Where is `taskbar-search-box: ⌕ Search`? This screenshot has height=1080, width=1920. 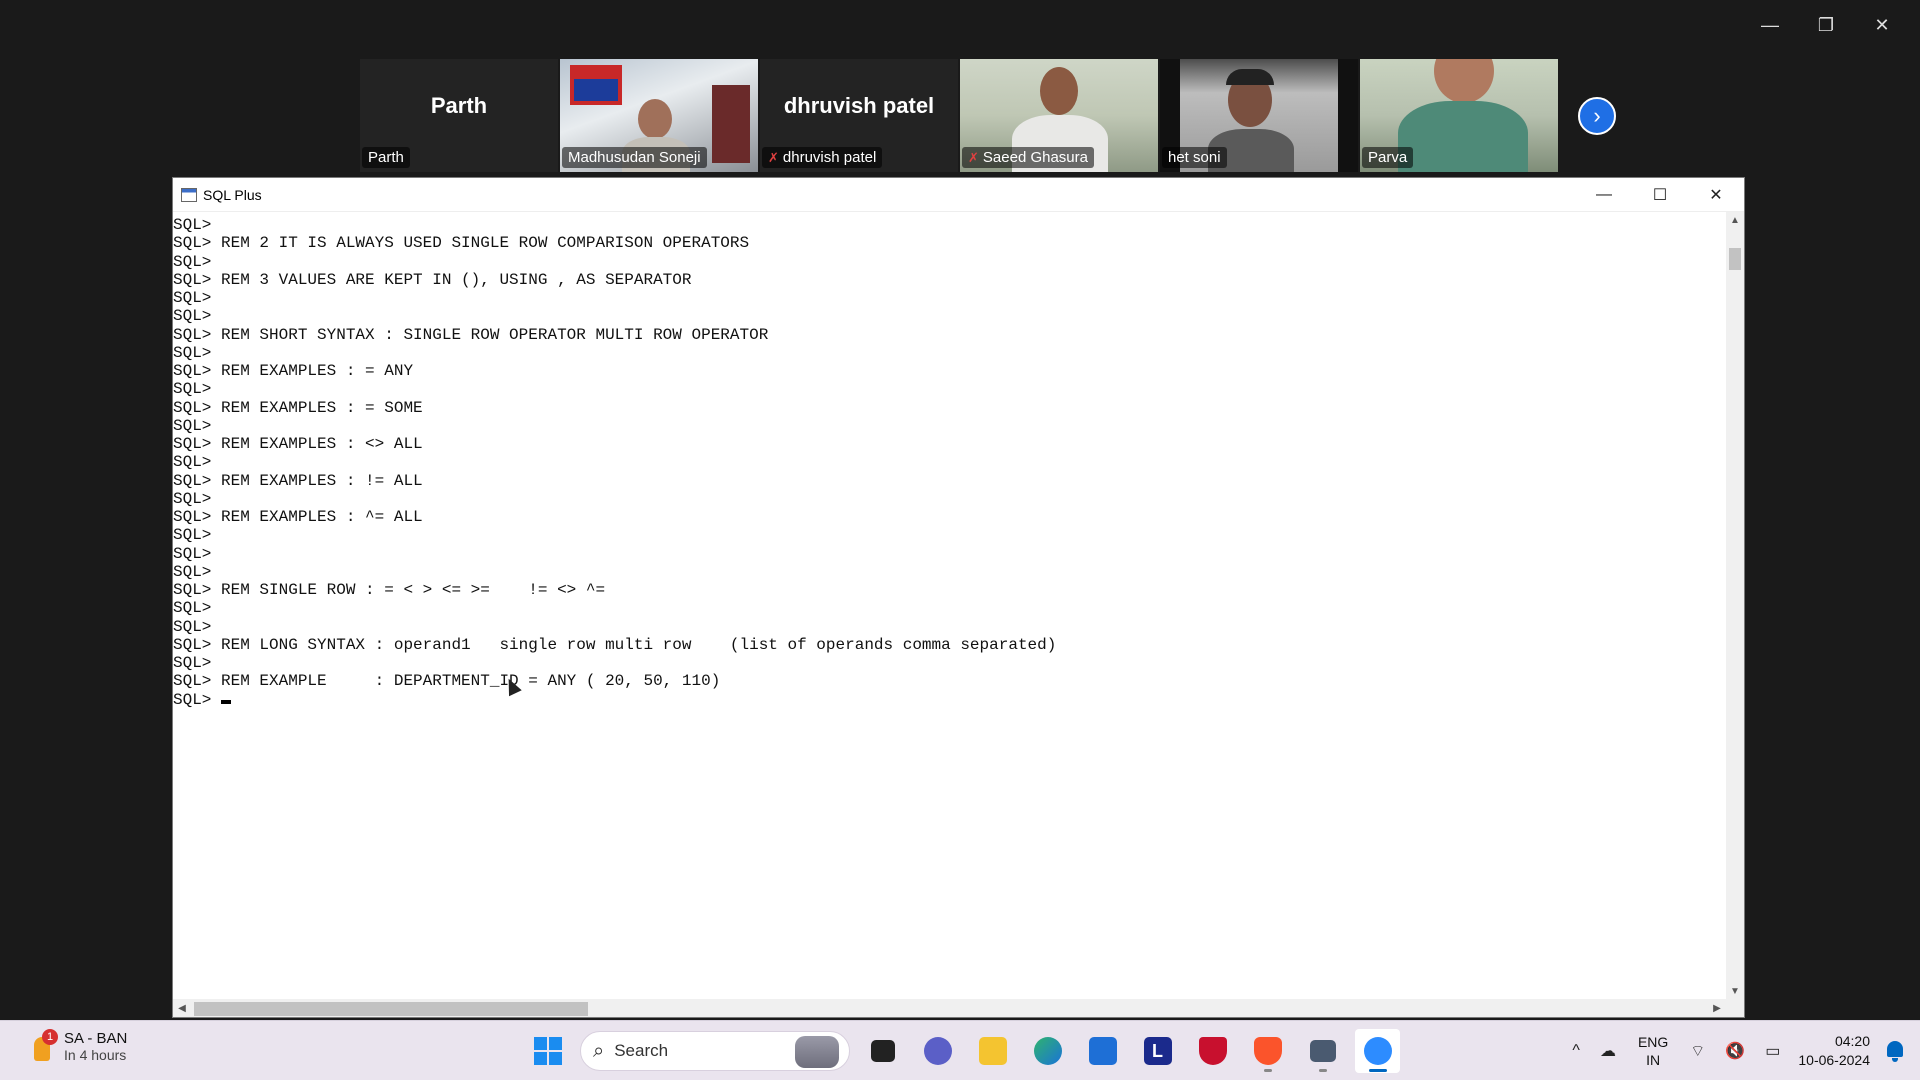 taskbar-search-box: ⌕ Search is located at coordinates (715, 1051).